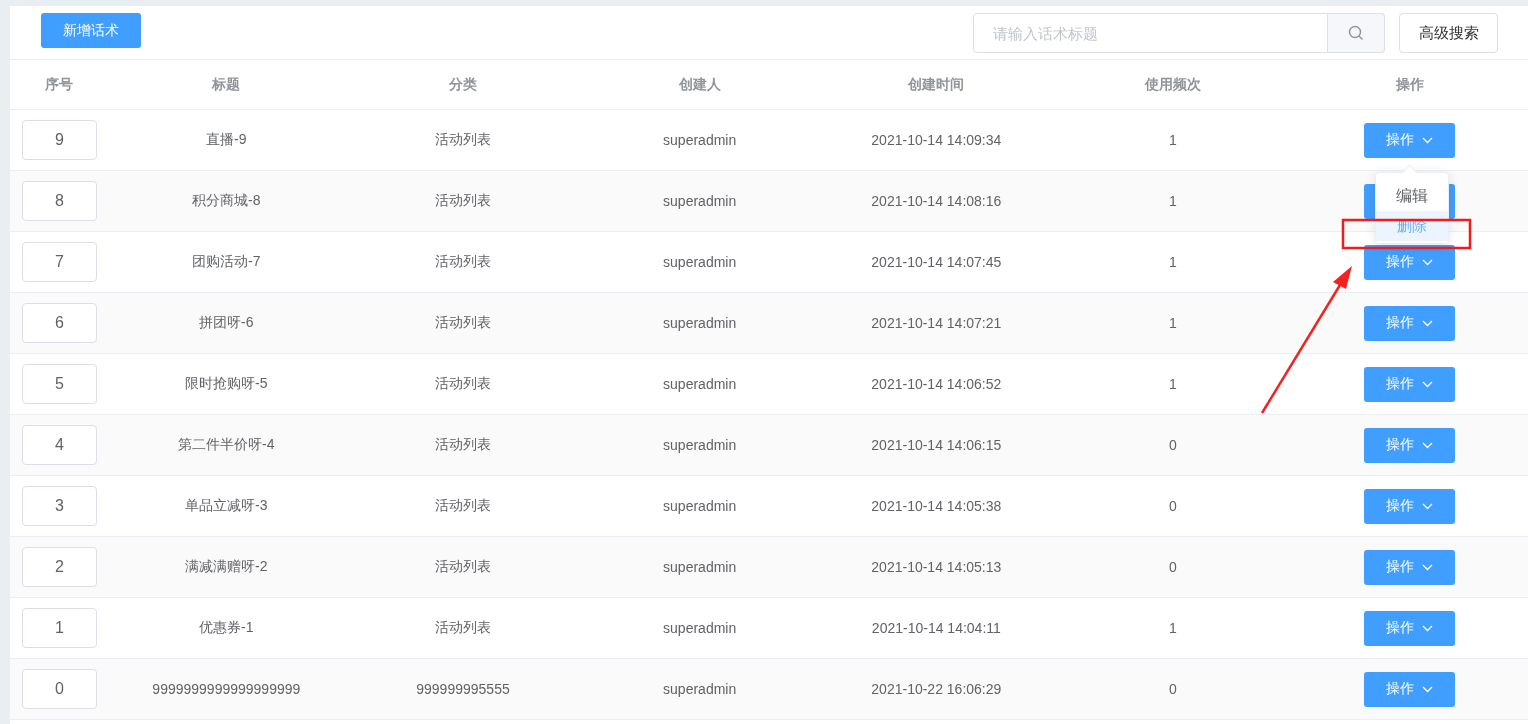 The height and width of the screenshot is (724, 1528). I want to click on table-cell: 满减满赠呀-2, so click(226, 567).